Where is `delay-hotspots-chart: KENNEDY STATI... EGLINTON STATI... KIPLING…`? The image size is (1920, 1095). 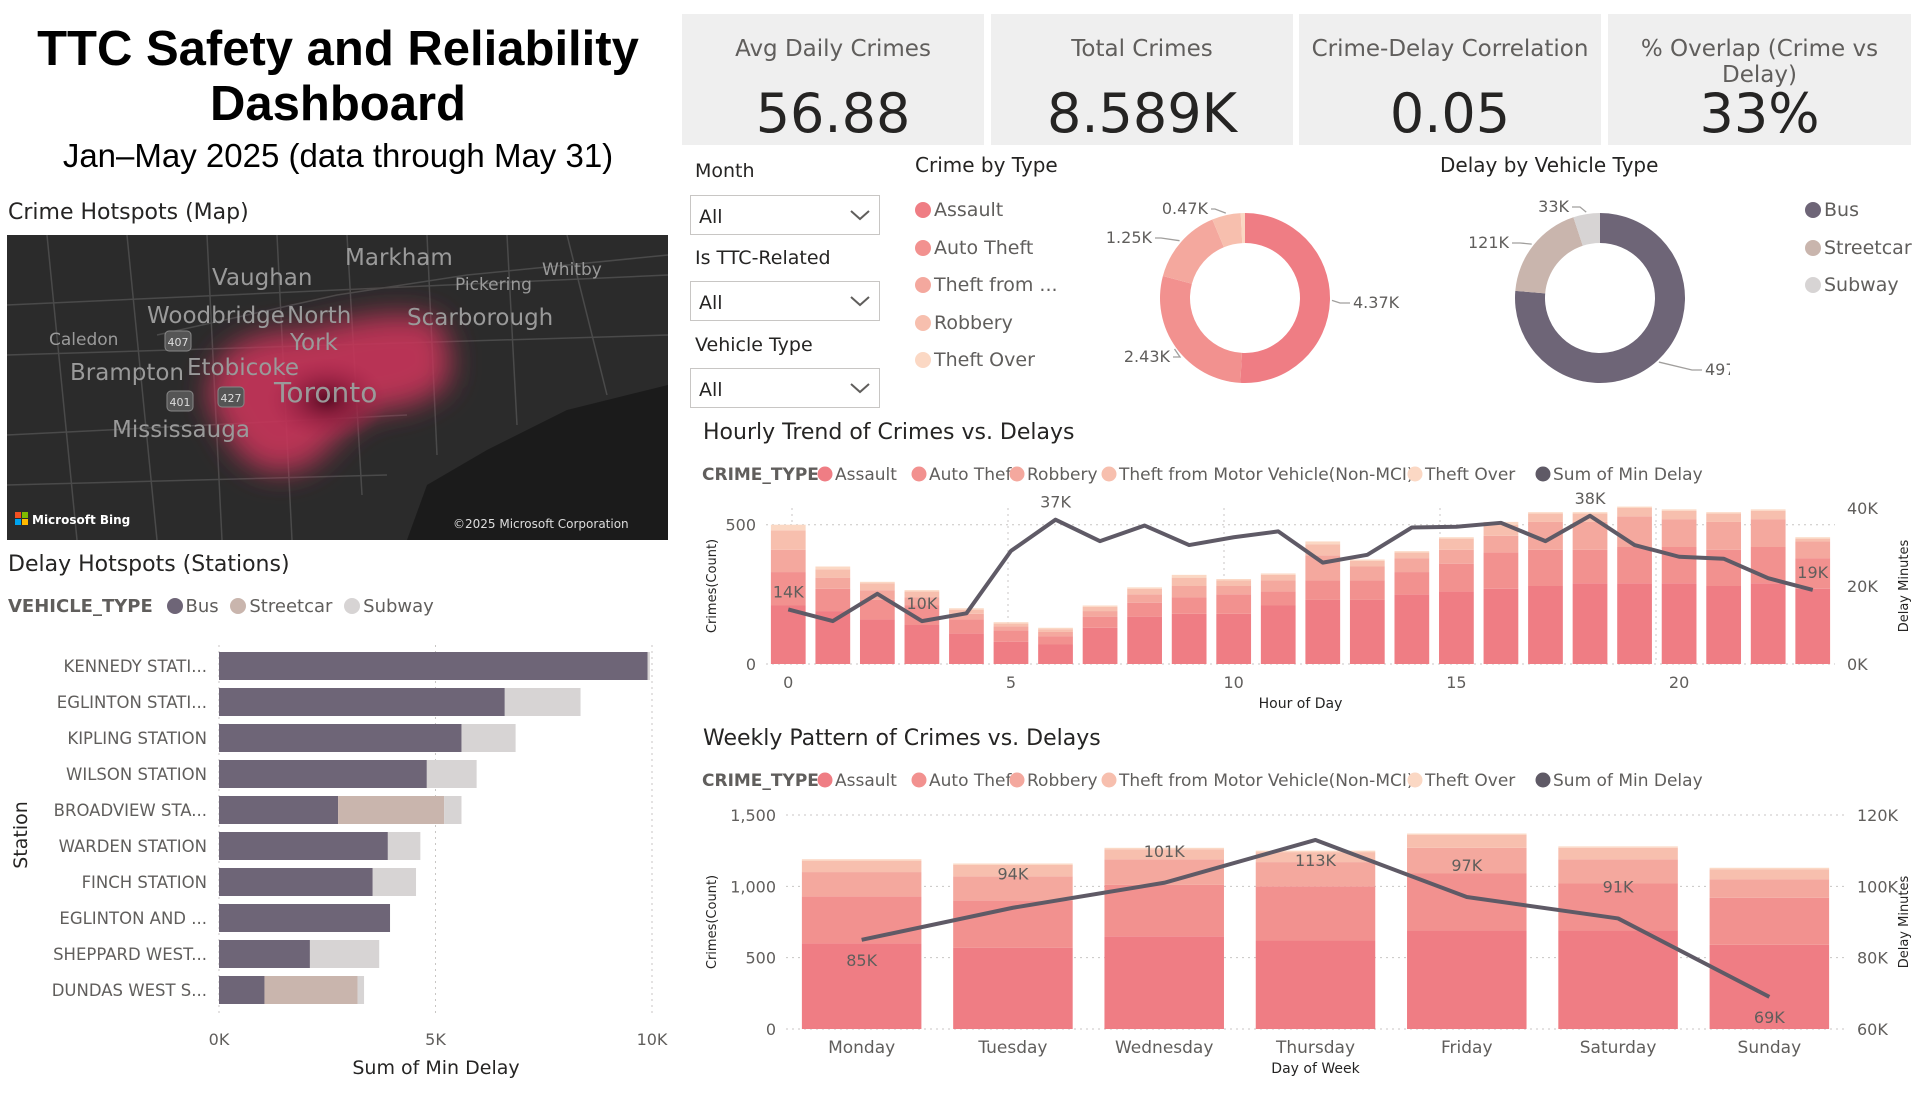 delay-hotspots-chart: KENNEDY STATI... EGLINTON STATI... KIPLING… is located at coordinates (338, 862).